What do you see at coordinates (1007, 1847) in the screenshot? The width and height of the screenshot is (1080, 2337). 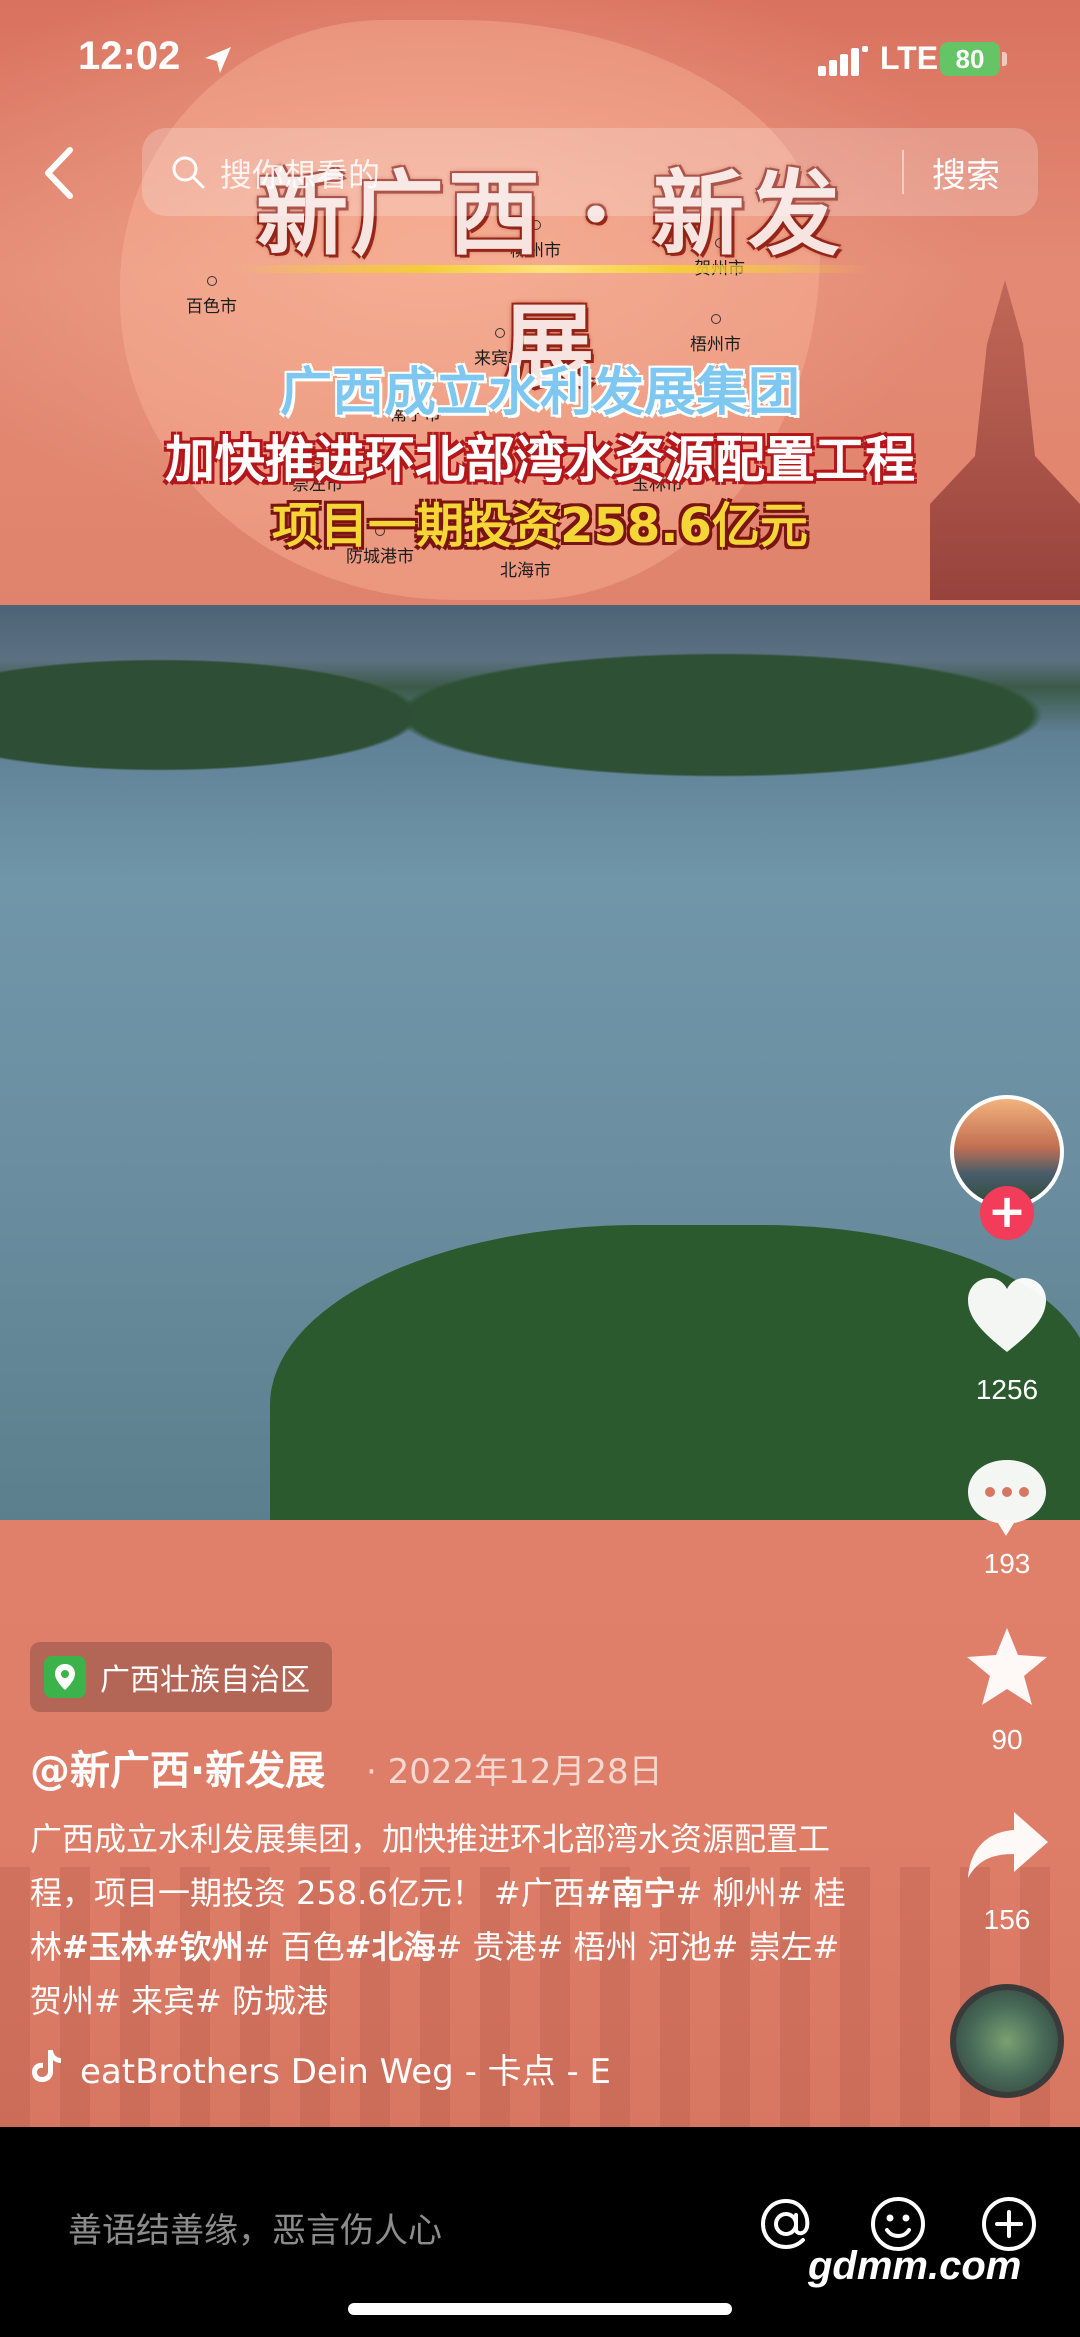 I see `share-arrow-icon` at bounding box center [1007, 1847].